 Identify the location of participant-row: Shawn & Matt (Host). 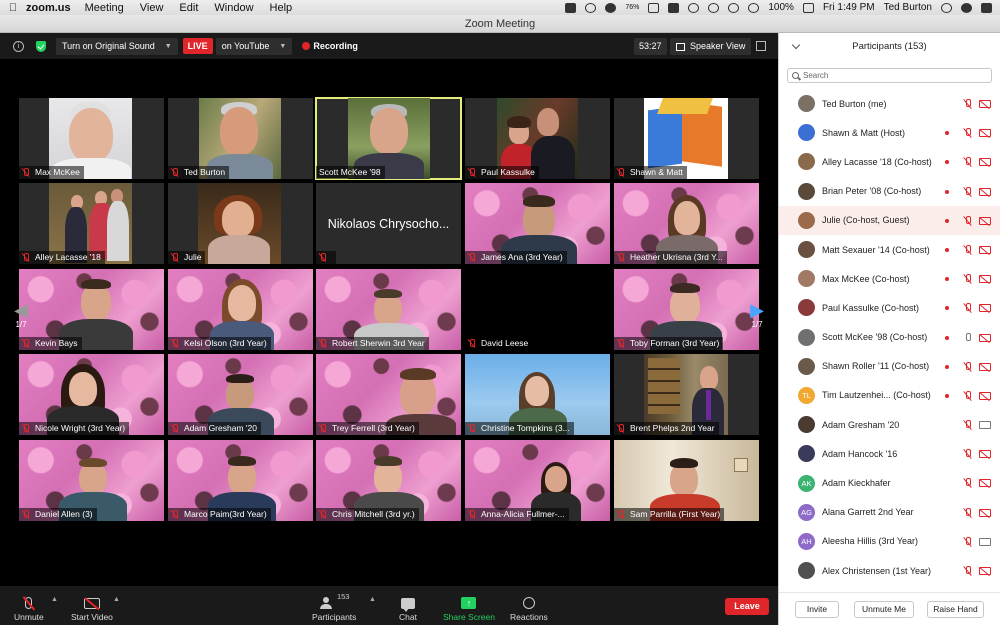
(889, 132).